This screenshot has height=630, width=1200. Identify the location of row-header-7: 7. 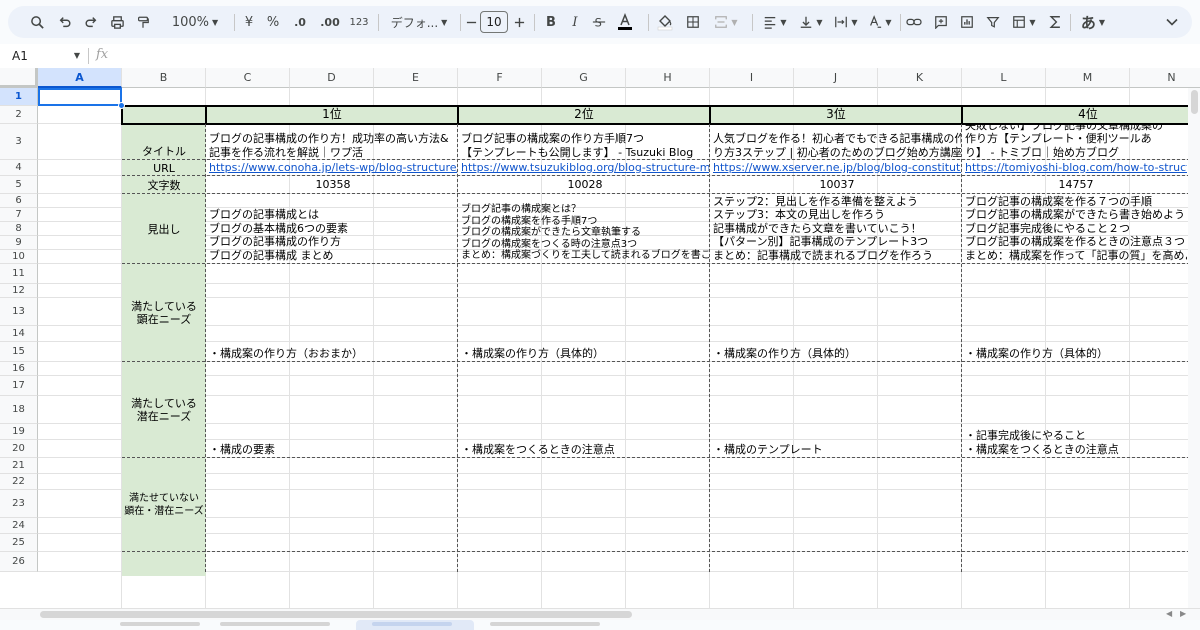
(19, 215).